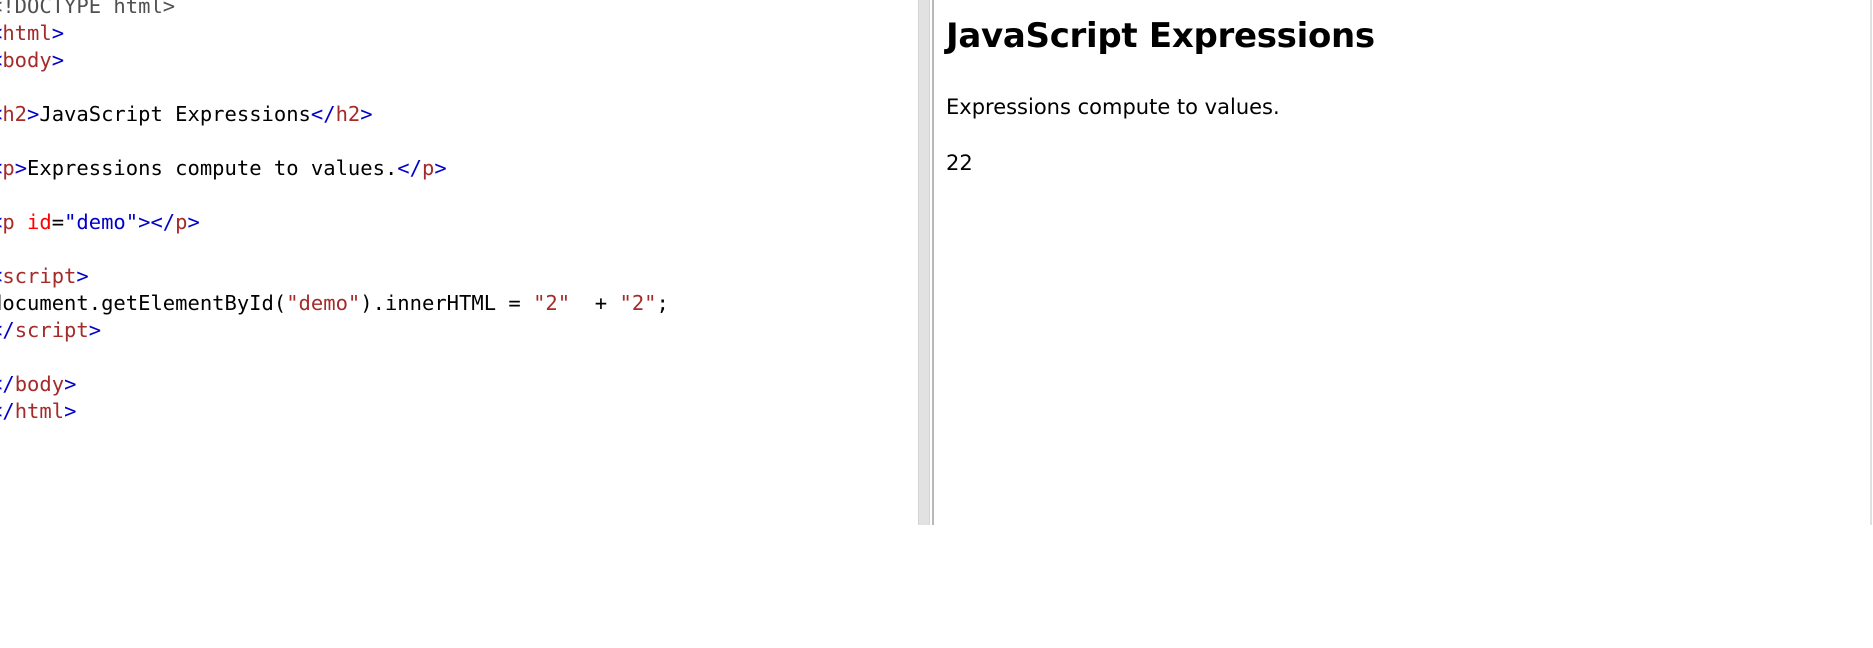 This screenshot has height=648, width=1873. I want to click on code-token-plain: Expressions compute to values., so click(212, 168).